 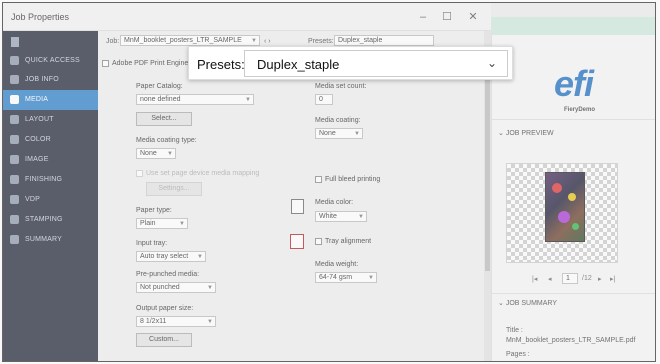 What do you see at coordinates (154, 210) in the screenshot?
I see `paper-type-label: Paper type:` at bounding box center [154, 210].